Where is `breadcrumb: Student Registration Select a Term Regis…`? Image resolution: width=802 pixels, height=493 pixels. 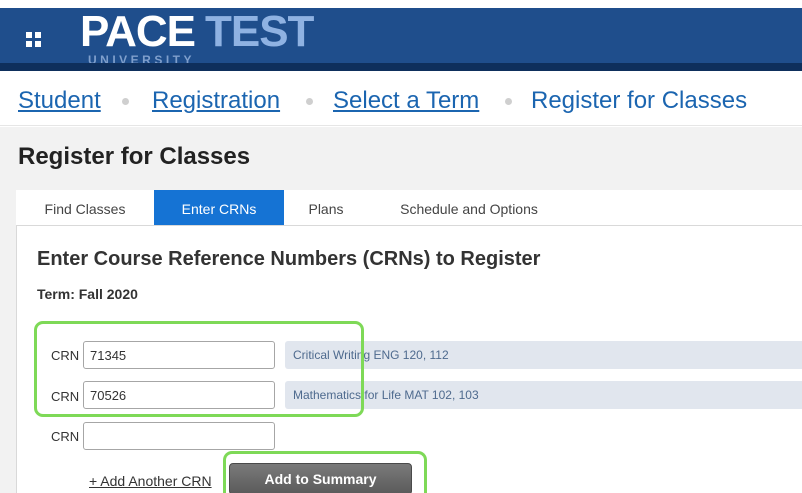 breadcrumb: Student Registration Select a Term Regis… is located at coordinates (401, 100).